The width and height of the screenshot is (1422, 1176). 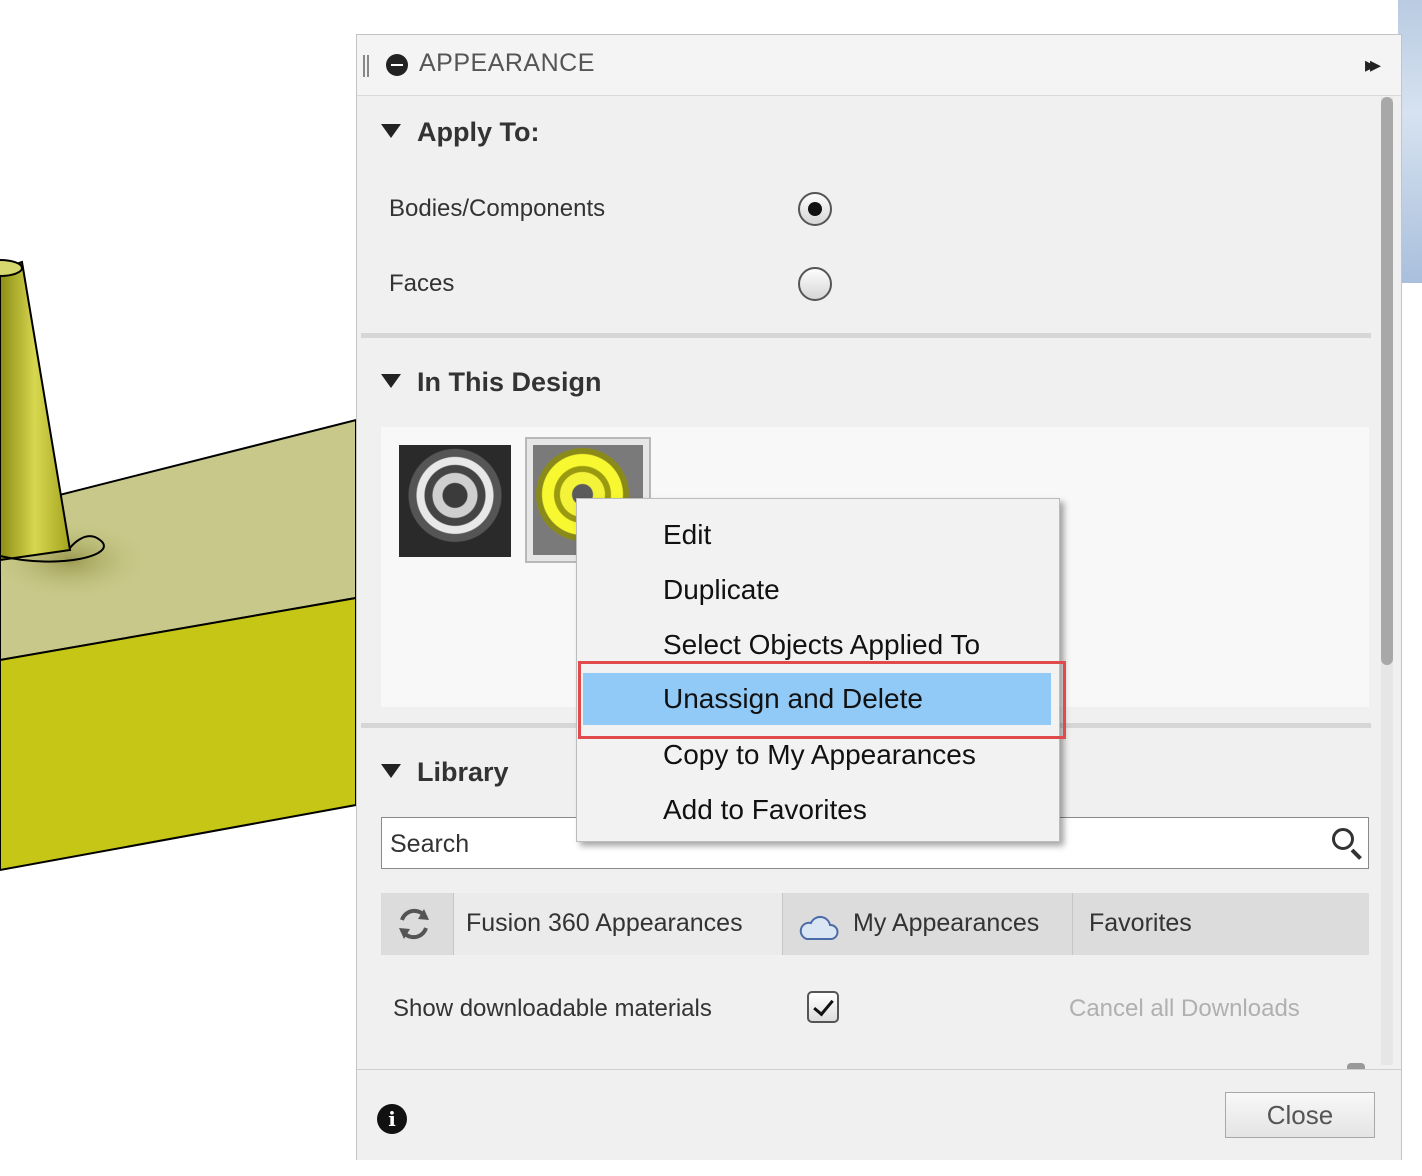 I want to click on drag-handle-icon, so click(x=366, y=66).